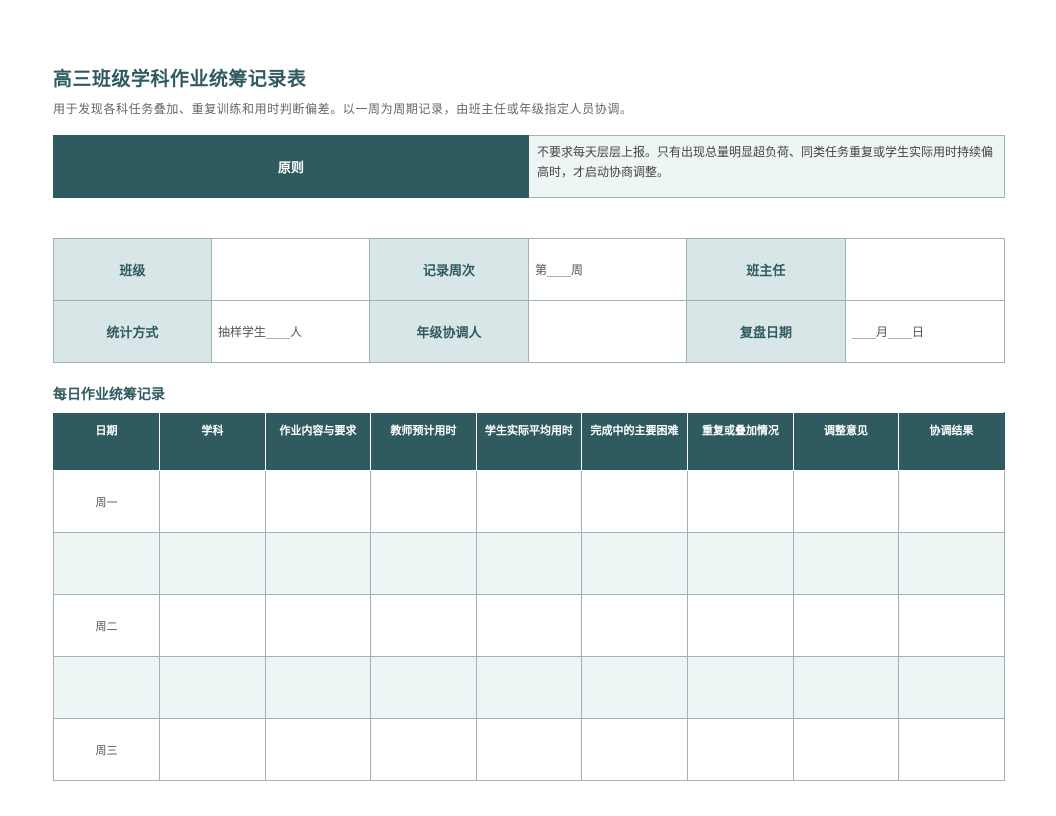 The height and width of the screenshot is (816, 1056). I want to click on coordinator-field, so click(607, 331).